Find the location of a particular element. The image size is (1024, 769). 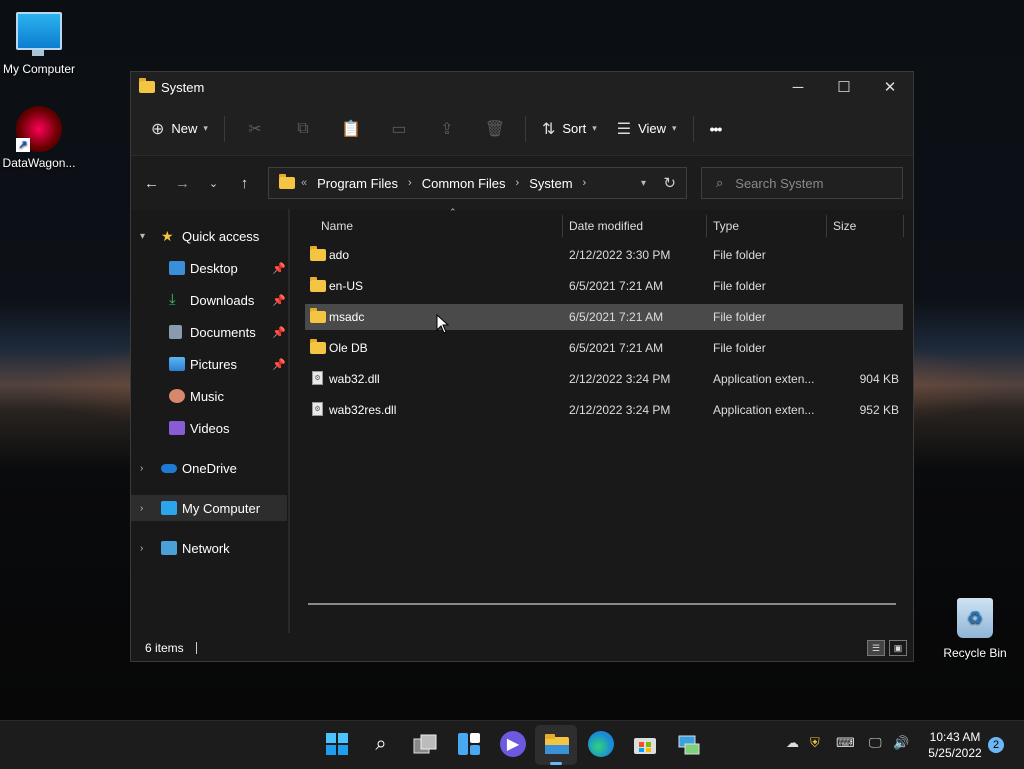

column-header-name: Name ⌃ is located at coordinates (441, 225).